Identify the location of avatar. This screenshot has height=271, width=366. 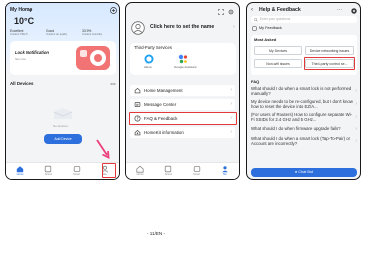
(138, 28).